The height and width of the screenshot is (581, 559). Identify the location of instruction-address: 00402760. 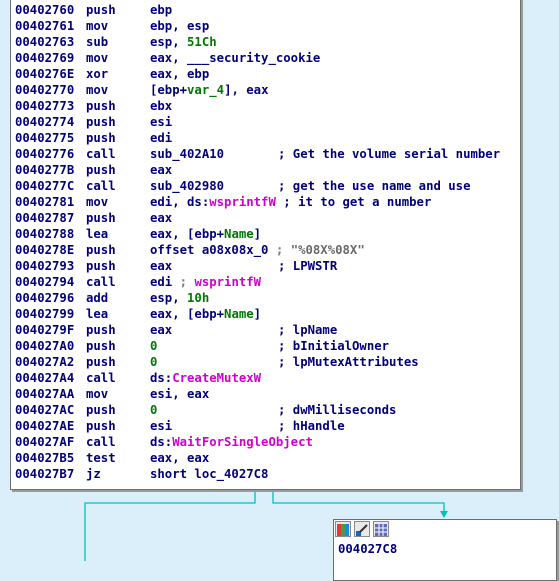
(45, 10).